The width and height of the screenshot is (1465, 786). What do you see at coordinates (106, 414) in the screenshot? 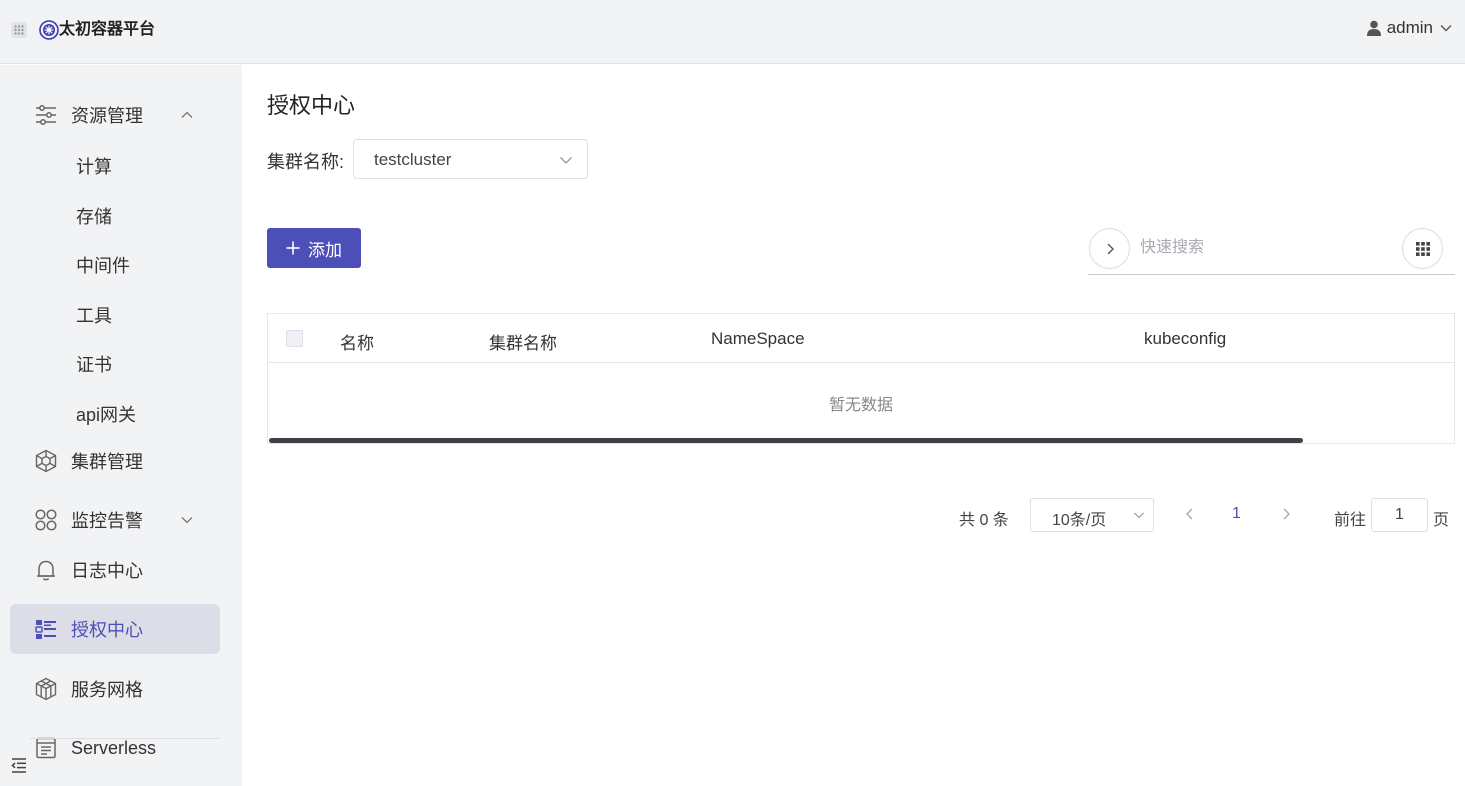
I see `sidebar-subitem-api-gateway: api网关` at bounding box center [106, 414].